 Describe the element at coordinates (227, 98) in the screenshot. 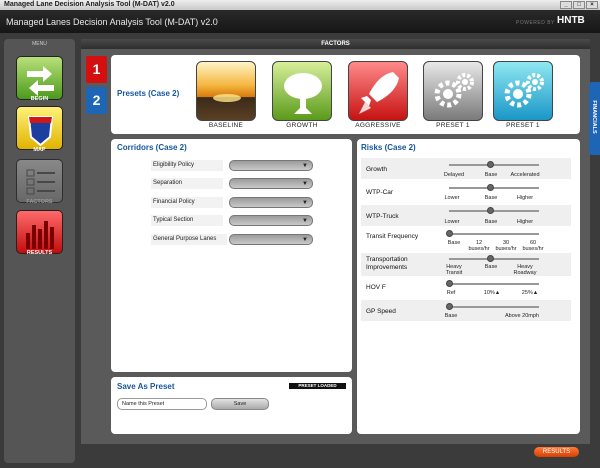

I see `sunset-icon` at that location.